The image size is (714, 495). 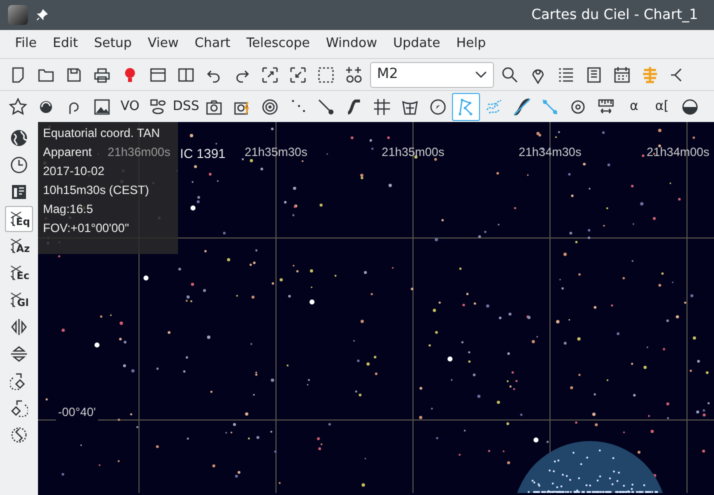 What do you see at coordinates (382, 107) in the screenshot?
I see `grid-icon` at bounding box center [382, 107].